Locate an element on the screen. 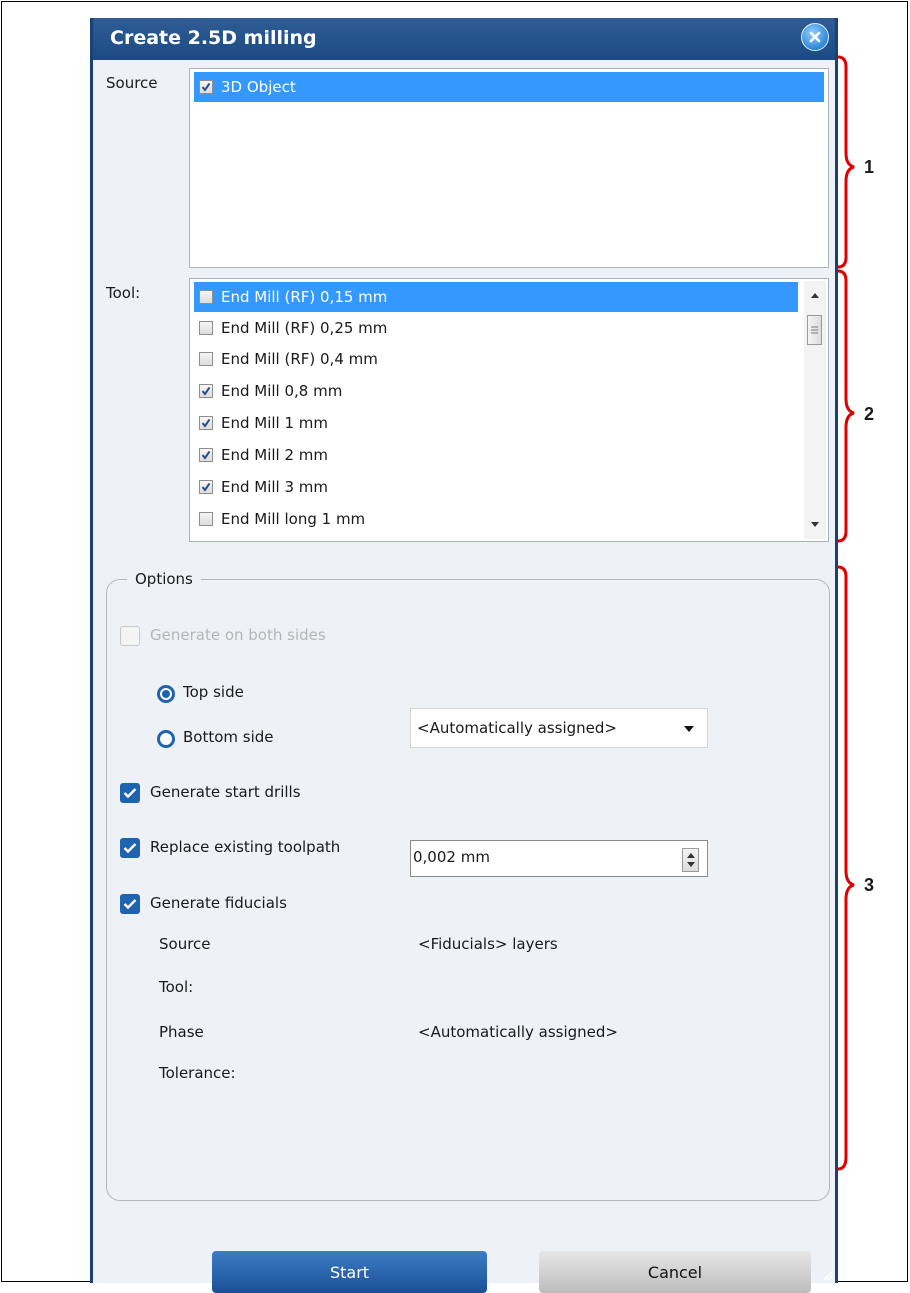  fiducials-checkbox is located at coordinates (130, 904).